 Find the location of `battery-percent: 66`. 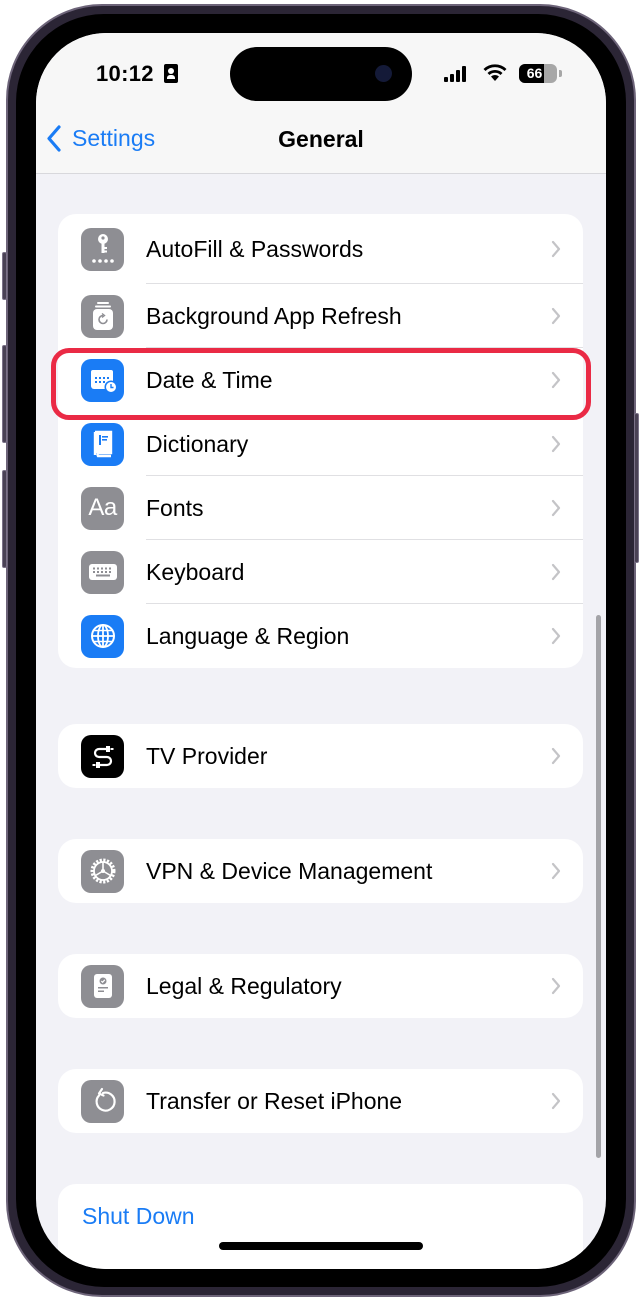

battery-percent: 66 is located at coordinates (534, 73).